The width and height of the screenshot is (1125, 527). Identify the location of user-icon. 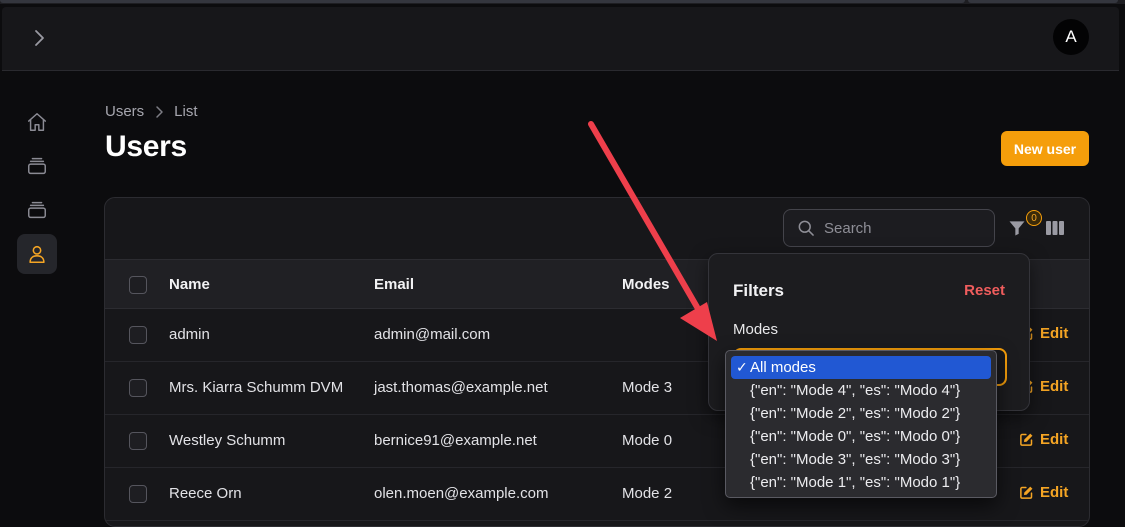
(37, 254).